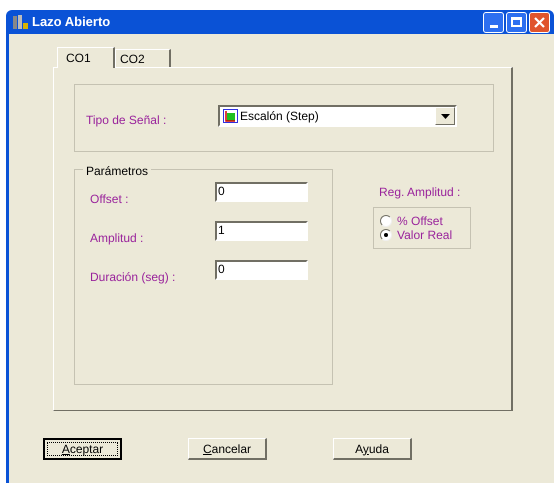 The width and height of the screenshot is (554, 483). Describe the element at coordinates (516, 22) in the screenshot. I see `maximize-button` at that location.